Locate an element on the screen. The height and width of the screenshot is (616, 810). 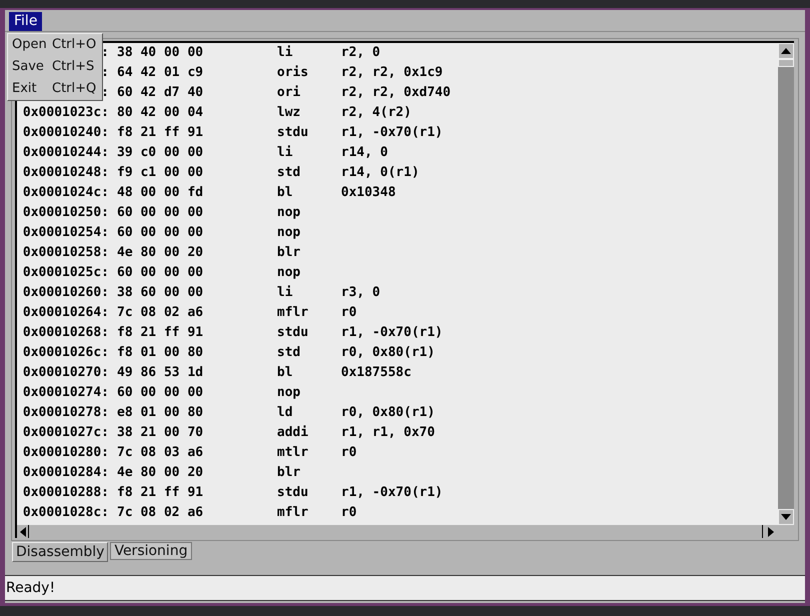
operands-cell-text: r14, 0(r1) is located at coordinates (380, 173).